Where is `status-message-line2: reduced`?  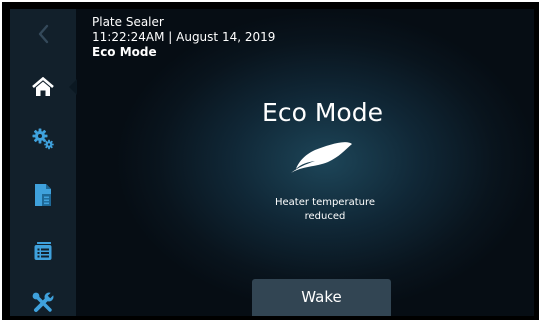 status-message-line2: reduced is located at coordinates (325, 216).